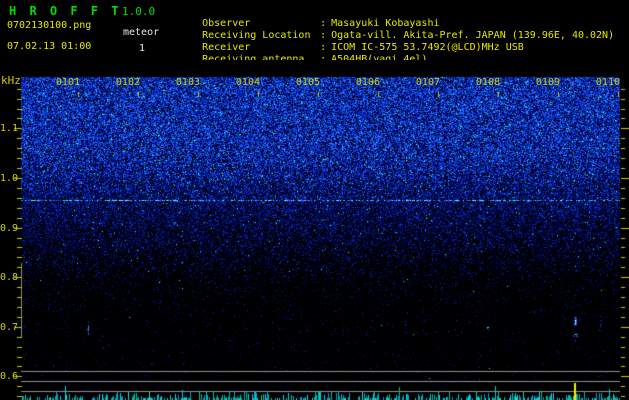 The height and width of the screenshot is (400, 629). I want to click on time-tick-label: 0110, so click(607, 82).